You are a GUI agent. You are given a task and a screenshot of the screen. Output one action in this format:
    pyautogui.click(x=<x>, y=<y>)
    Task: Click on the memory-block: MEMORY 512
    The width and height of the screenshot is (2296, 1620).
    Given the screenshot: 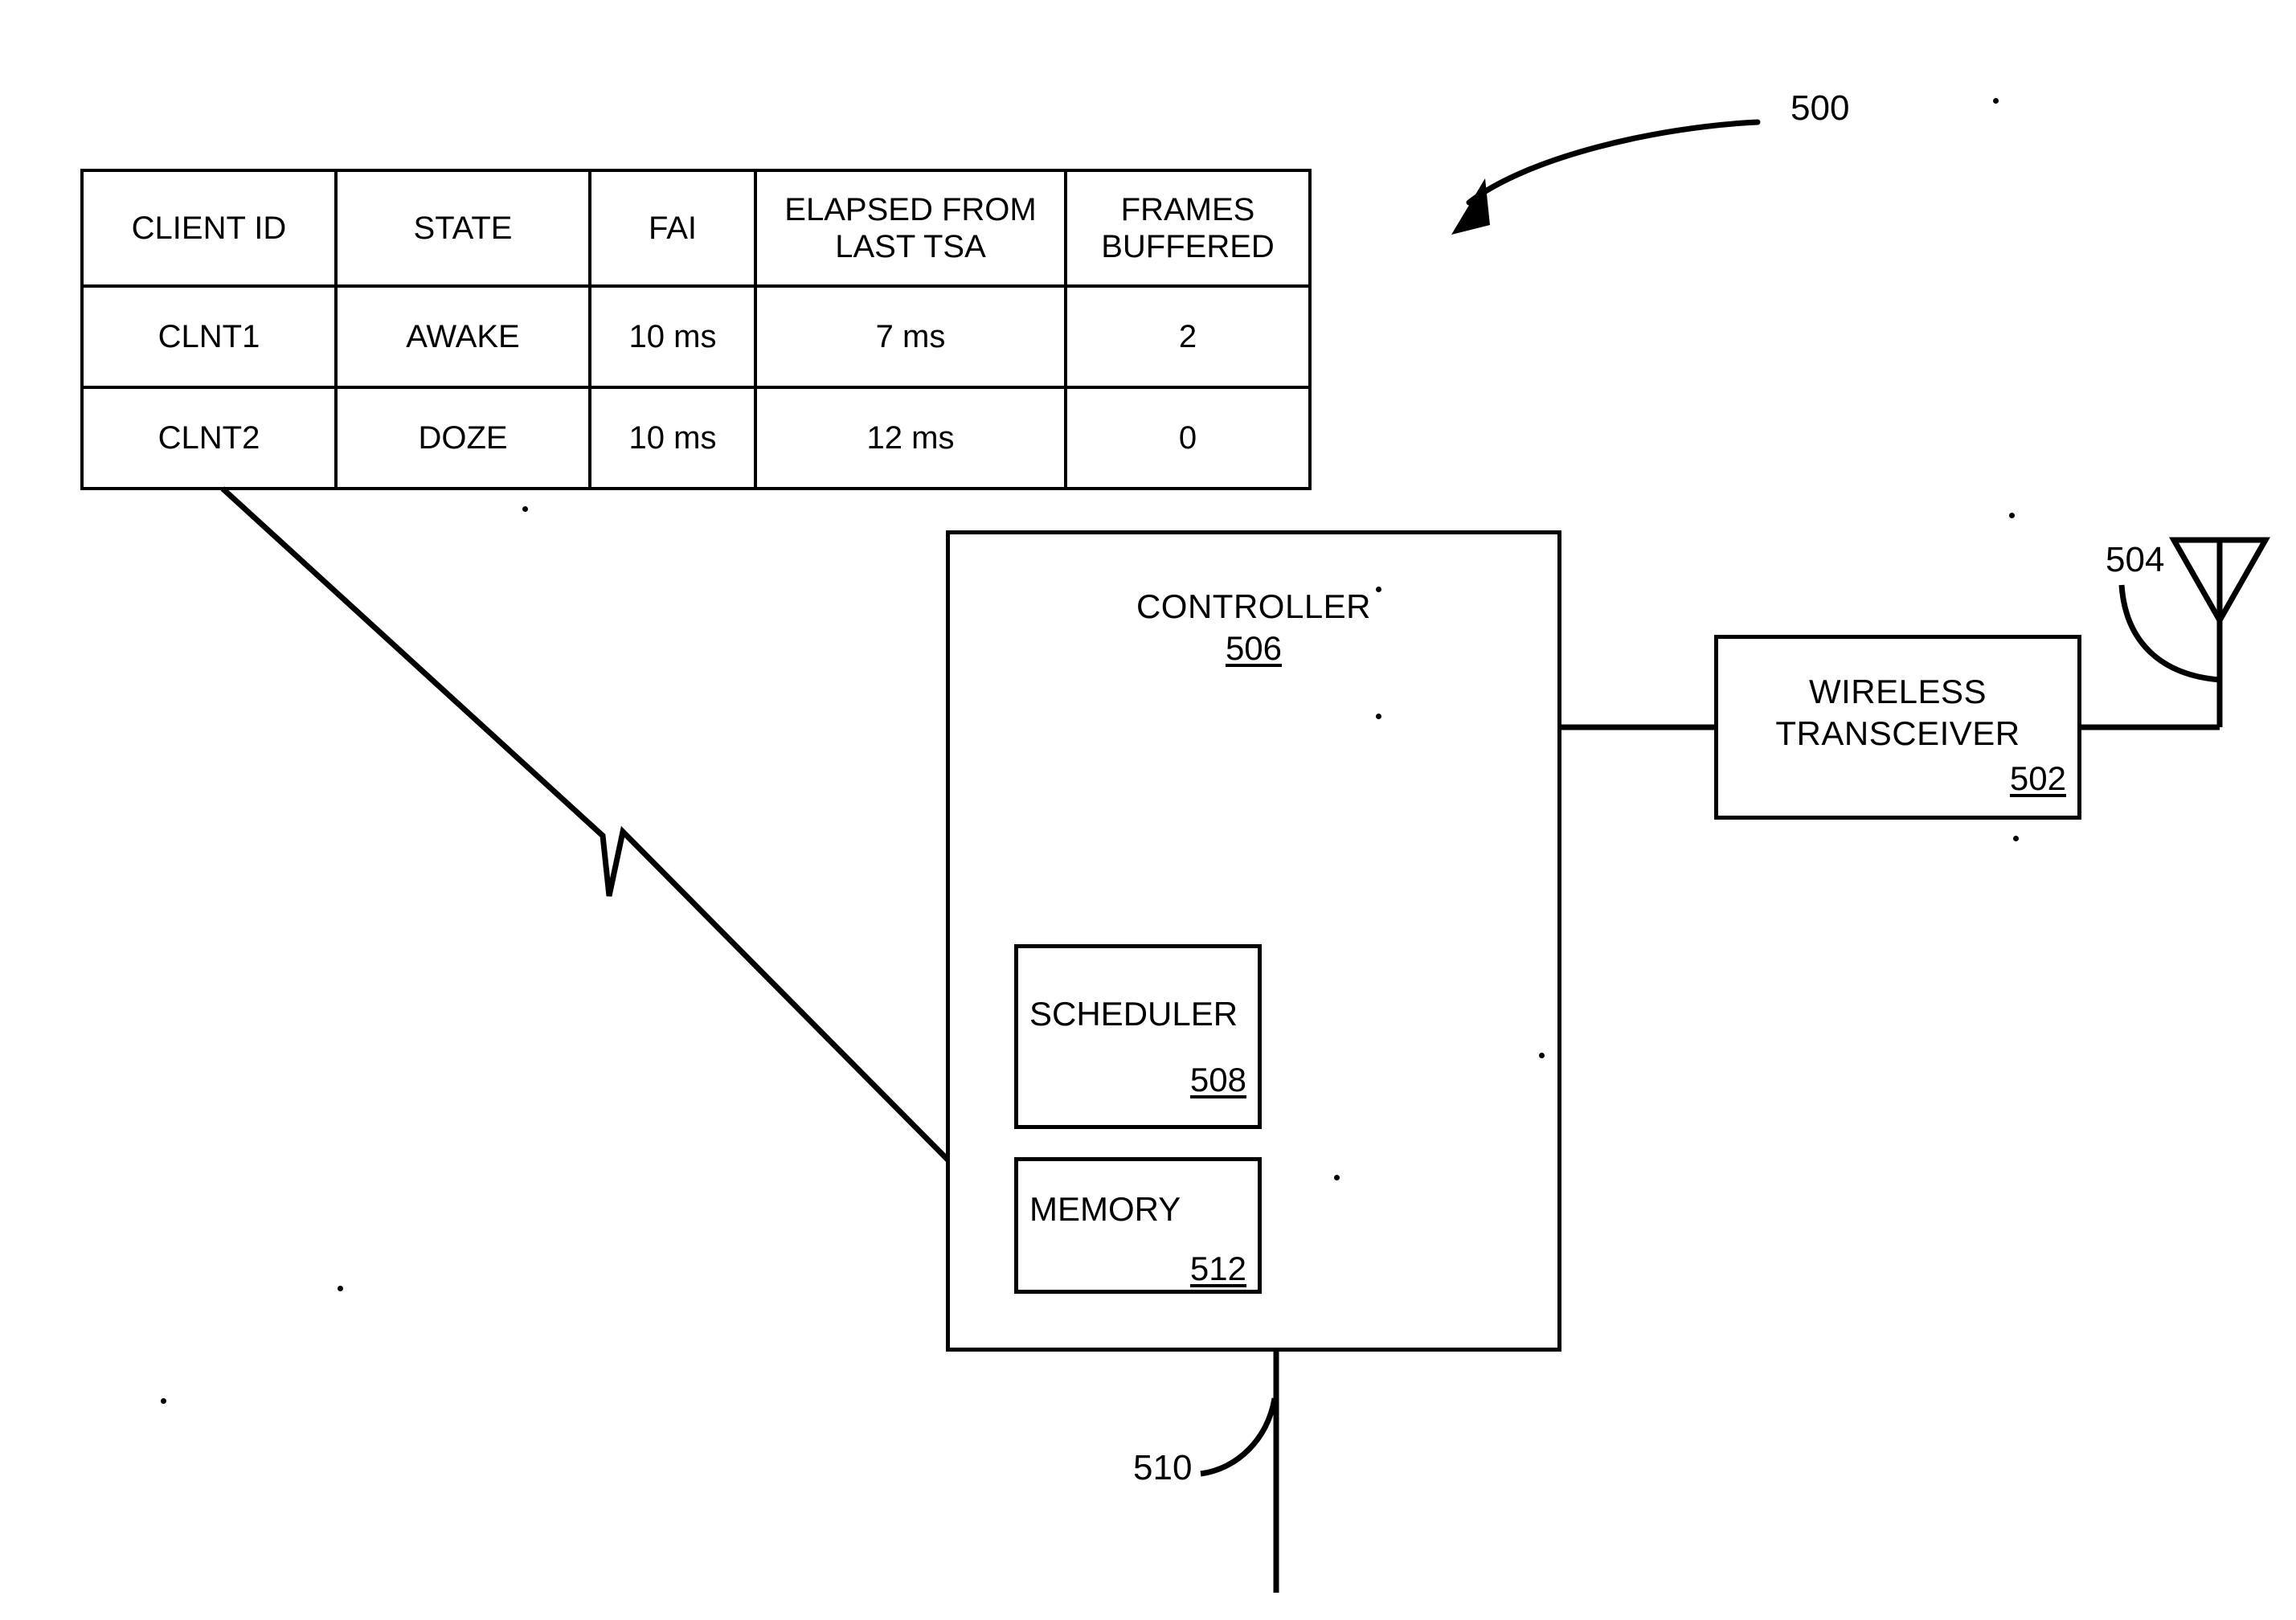 What is the action you would take?
    pyautogui.click(x=1138, y=1225)
    